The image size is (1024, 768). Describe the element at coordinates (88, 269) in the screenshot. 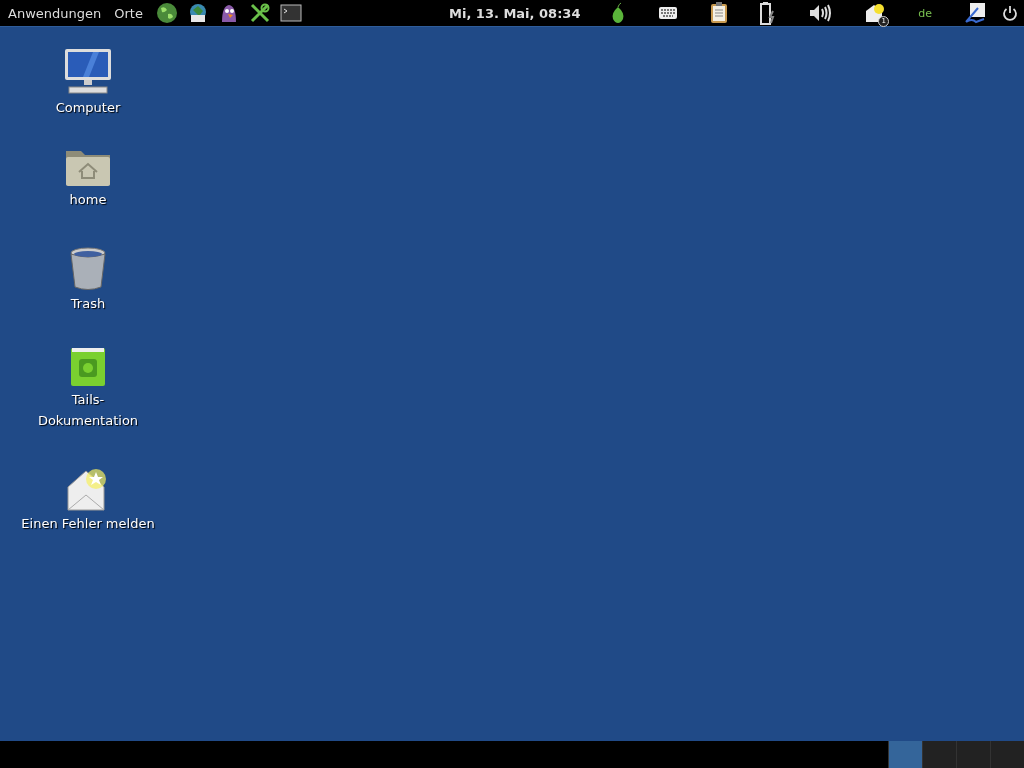

I see `trash-icon` at that location.